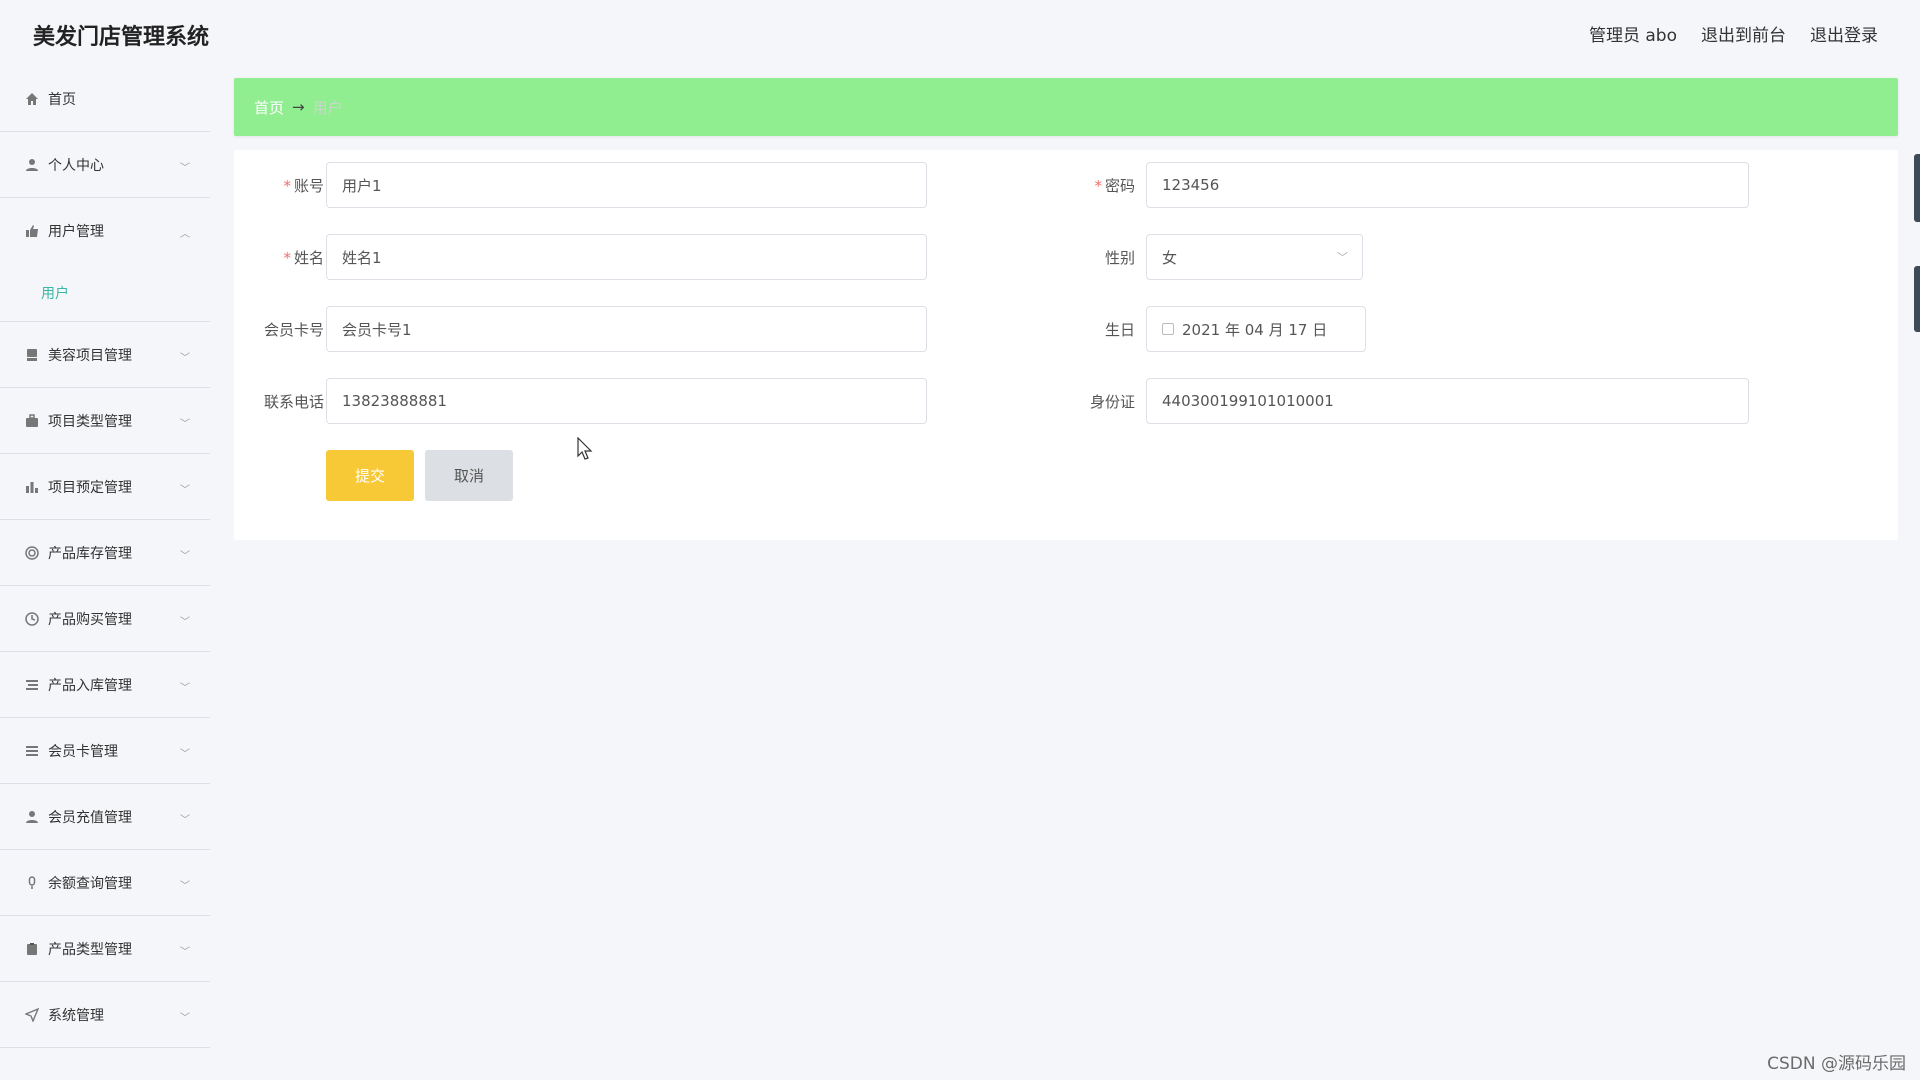 Image resolution: width=1920 pixels, height=1080 pixels. I want to click on mouse-cursor-icon, so click(585, 450).